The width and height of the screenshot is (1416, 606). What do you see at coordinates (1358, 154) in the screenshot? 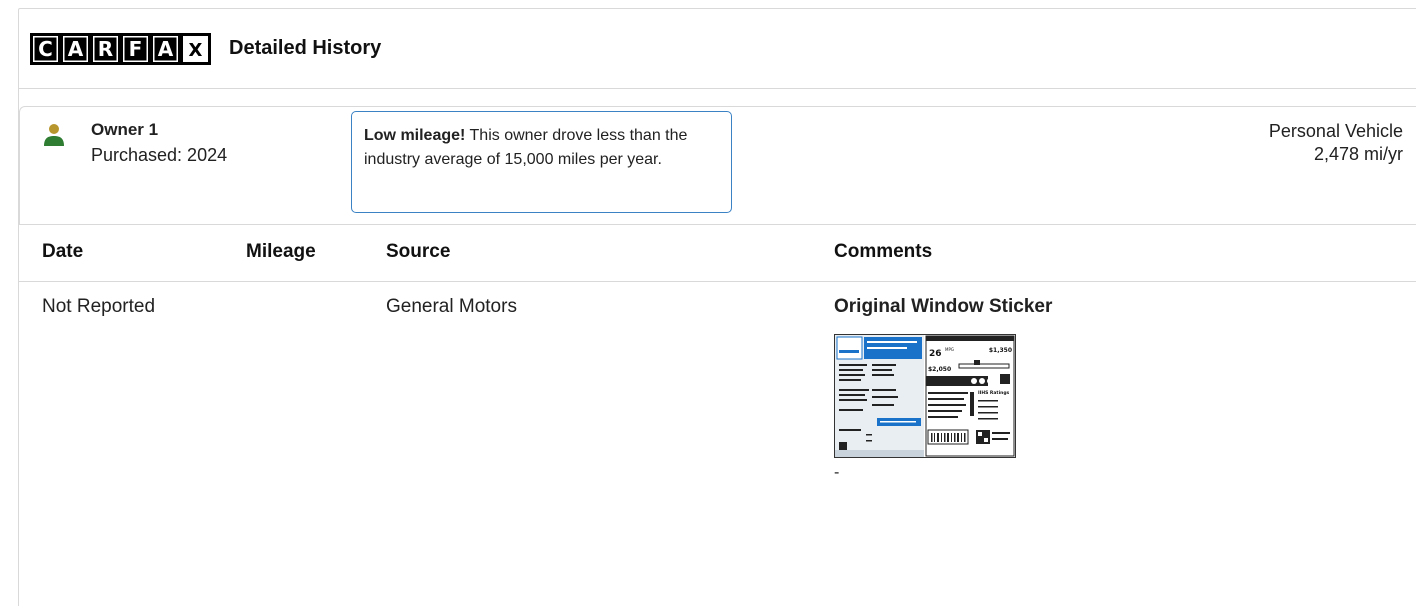
I see `mileage-rate: 2,478 mi/yr` at bounding box center [1358, 154].